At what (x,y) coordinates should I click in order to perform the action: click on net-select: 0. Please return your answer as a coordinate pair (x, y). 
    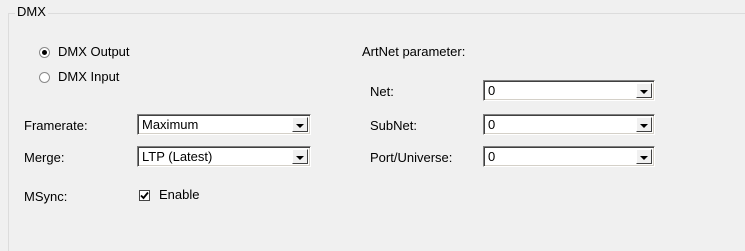
    Looking at the image, I should click on (569, 90).